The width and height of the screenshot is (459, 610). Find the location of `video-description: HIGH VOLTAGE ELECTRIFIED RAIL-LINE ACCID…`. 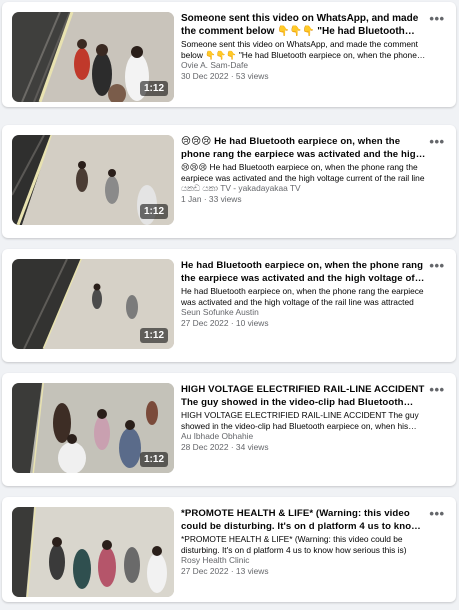

video-description: HIGH VOLTAGE ELECTRIFIED RAIL-LINE ACCID… is located at coordinates (300, 420).